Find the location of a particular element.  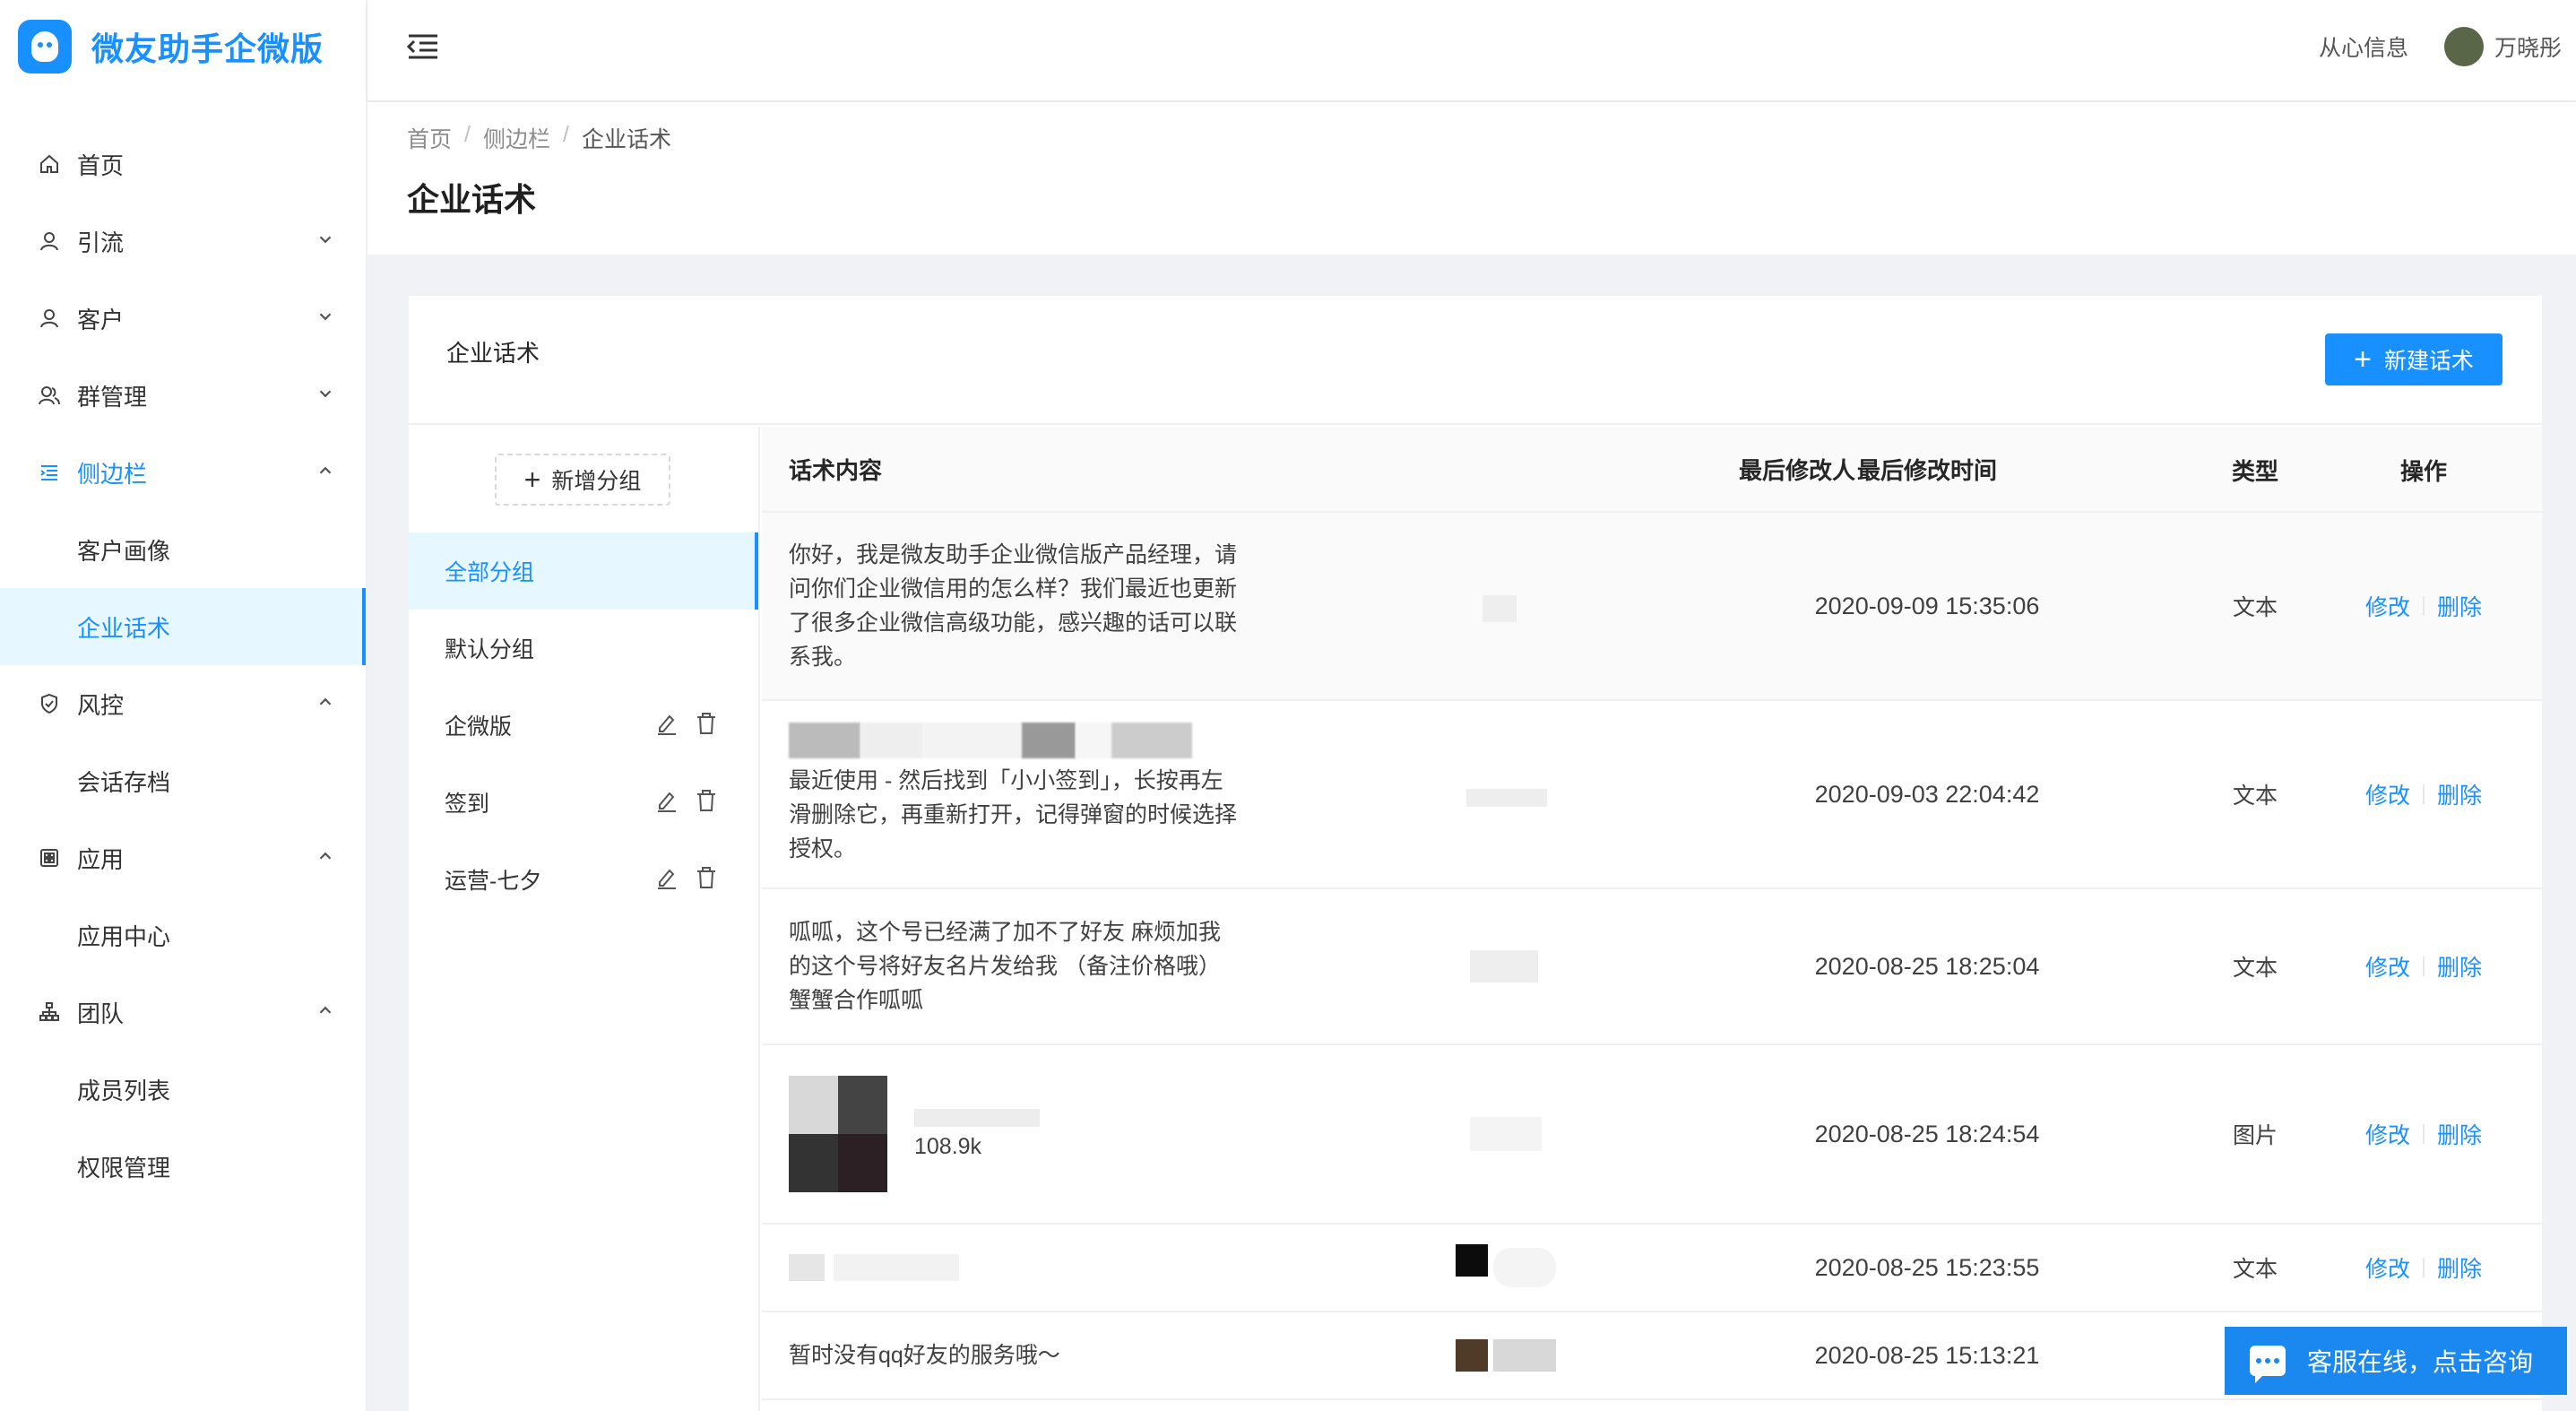

chevron-down-icon is located at coordinates (325, 317).